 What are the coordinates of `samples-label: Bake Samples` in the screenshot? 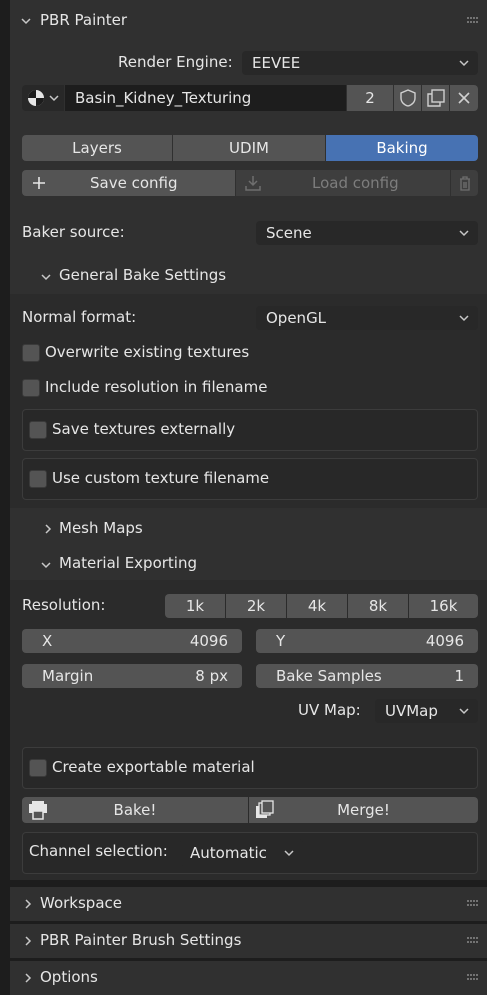 It's located at (329, 676).